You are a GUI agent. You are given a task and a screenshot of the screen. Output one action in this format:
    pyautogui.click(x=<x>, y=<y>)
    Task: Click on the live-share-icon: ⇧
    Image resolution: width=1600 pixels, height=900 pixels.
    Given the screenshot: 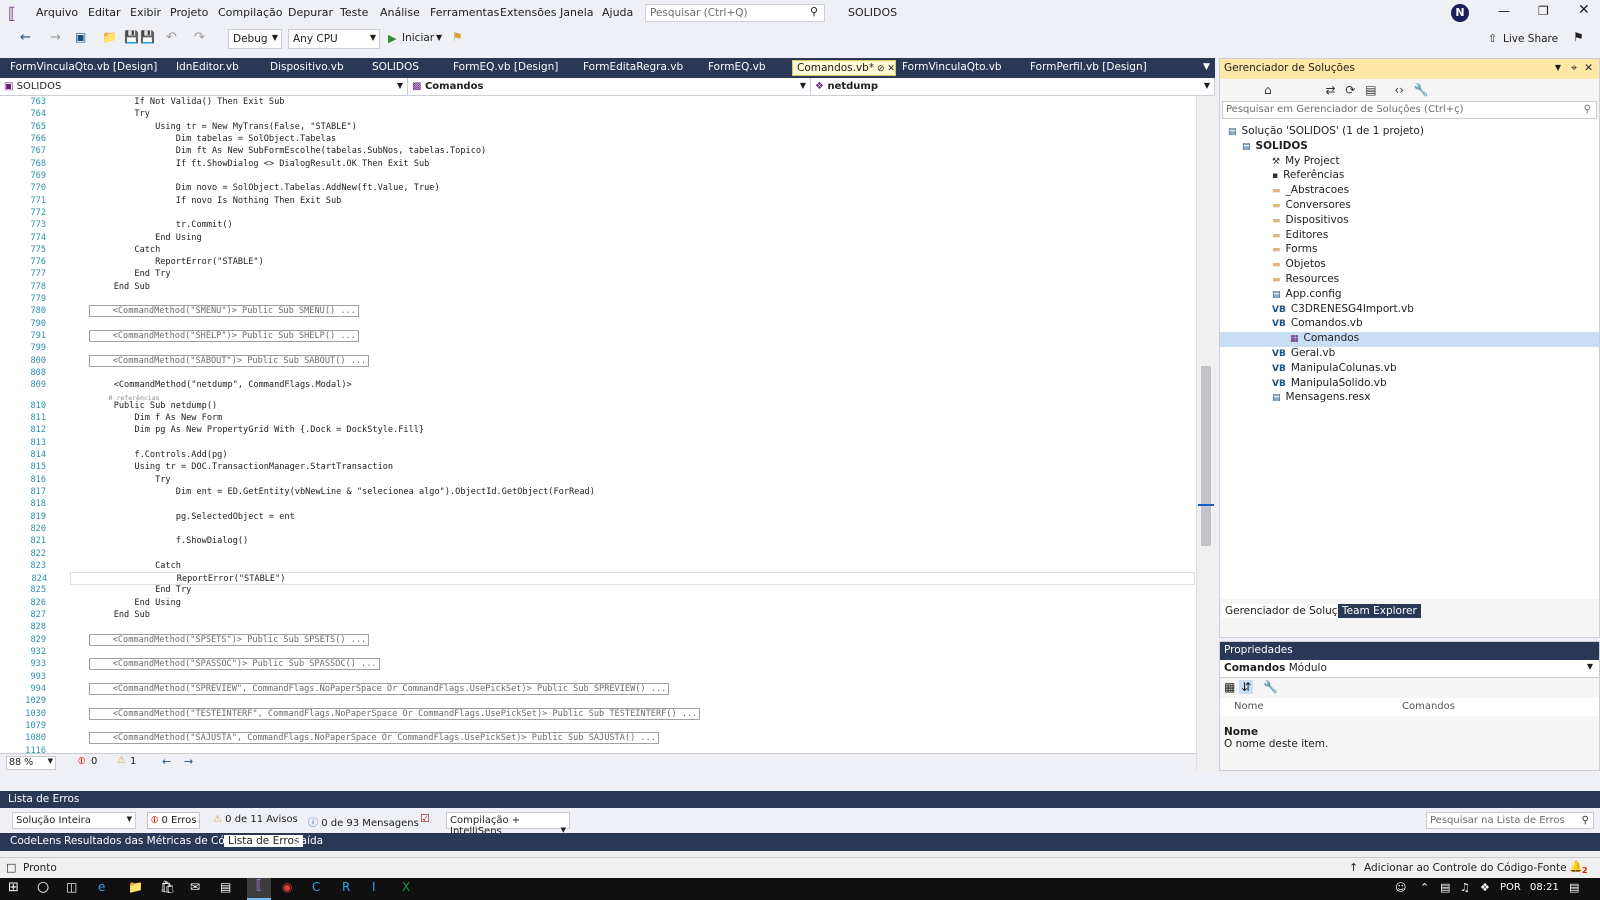 What is the action you would take?
    pyautogui.click(x=1492, y=38)
    